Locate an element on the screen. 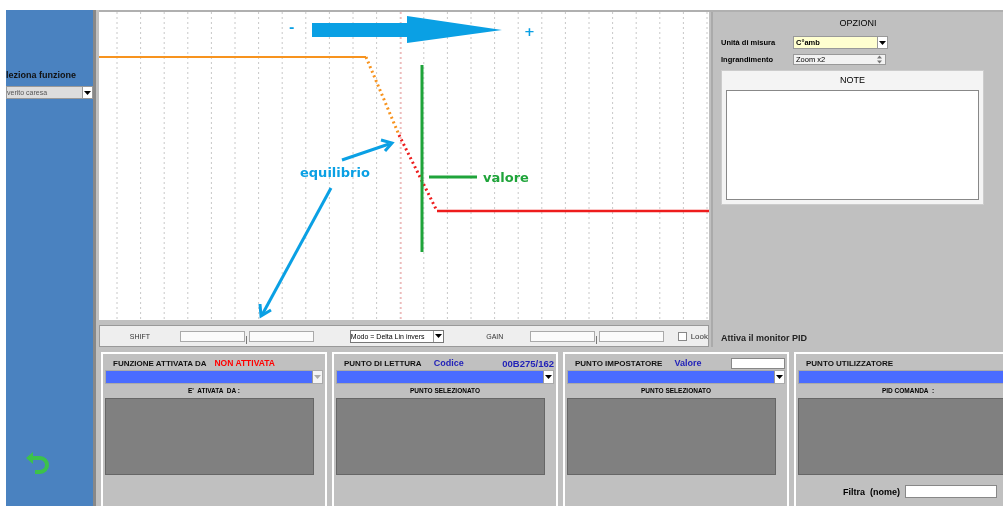  code-label: Codice is located at coordinates (448, 363).